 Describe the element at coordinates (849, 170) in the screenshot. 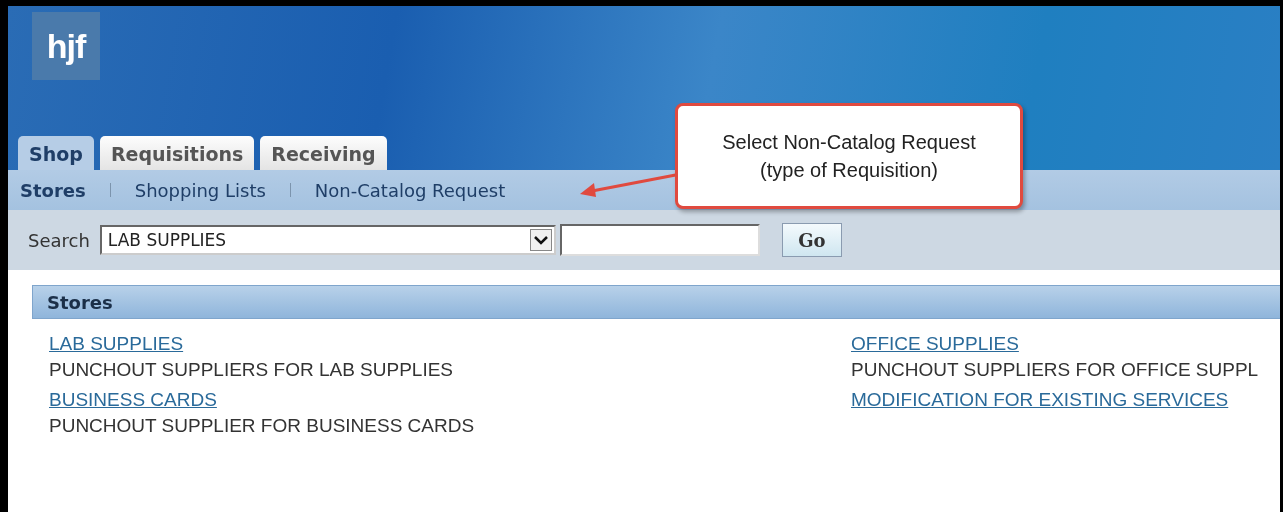

I see `callout-text: (type of Requisition)` at that location.